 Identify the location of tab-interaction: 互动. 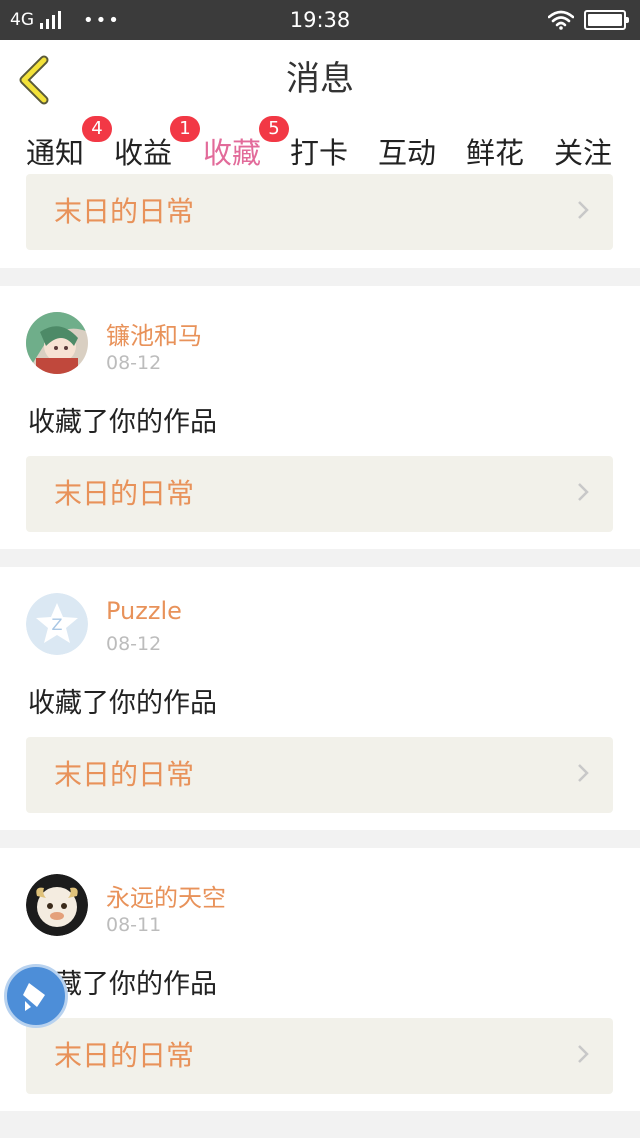
(407, 151).